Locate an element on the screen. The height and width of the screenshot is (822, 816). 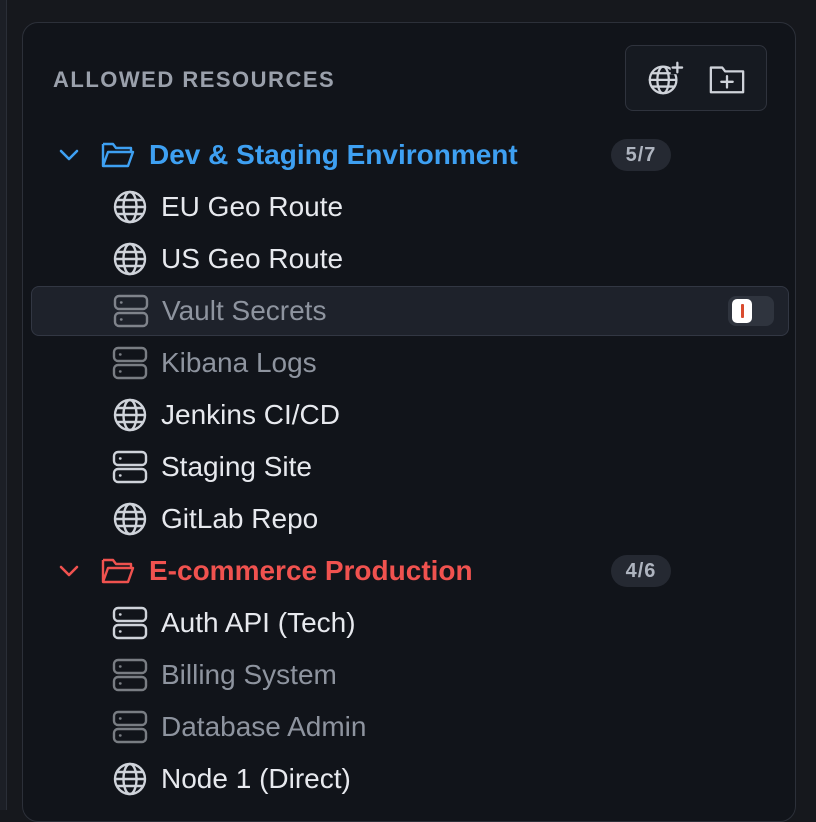
resource-item-auth-api: Auth API (Tech) is located at coordinates (410, 623).